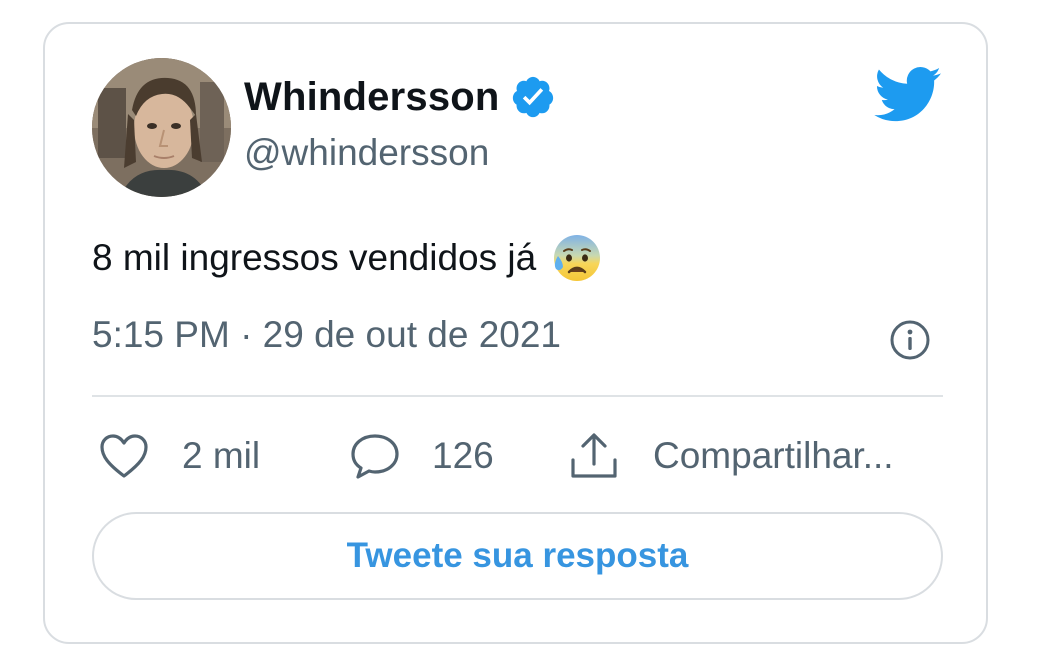 This screenshot has height=665, width=1045. Describe the element at coordinates (314, 257) in the screenshot. I see `tweet-text-content: 8 mil ingressos vendidos já` at that location.